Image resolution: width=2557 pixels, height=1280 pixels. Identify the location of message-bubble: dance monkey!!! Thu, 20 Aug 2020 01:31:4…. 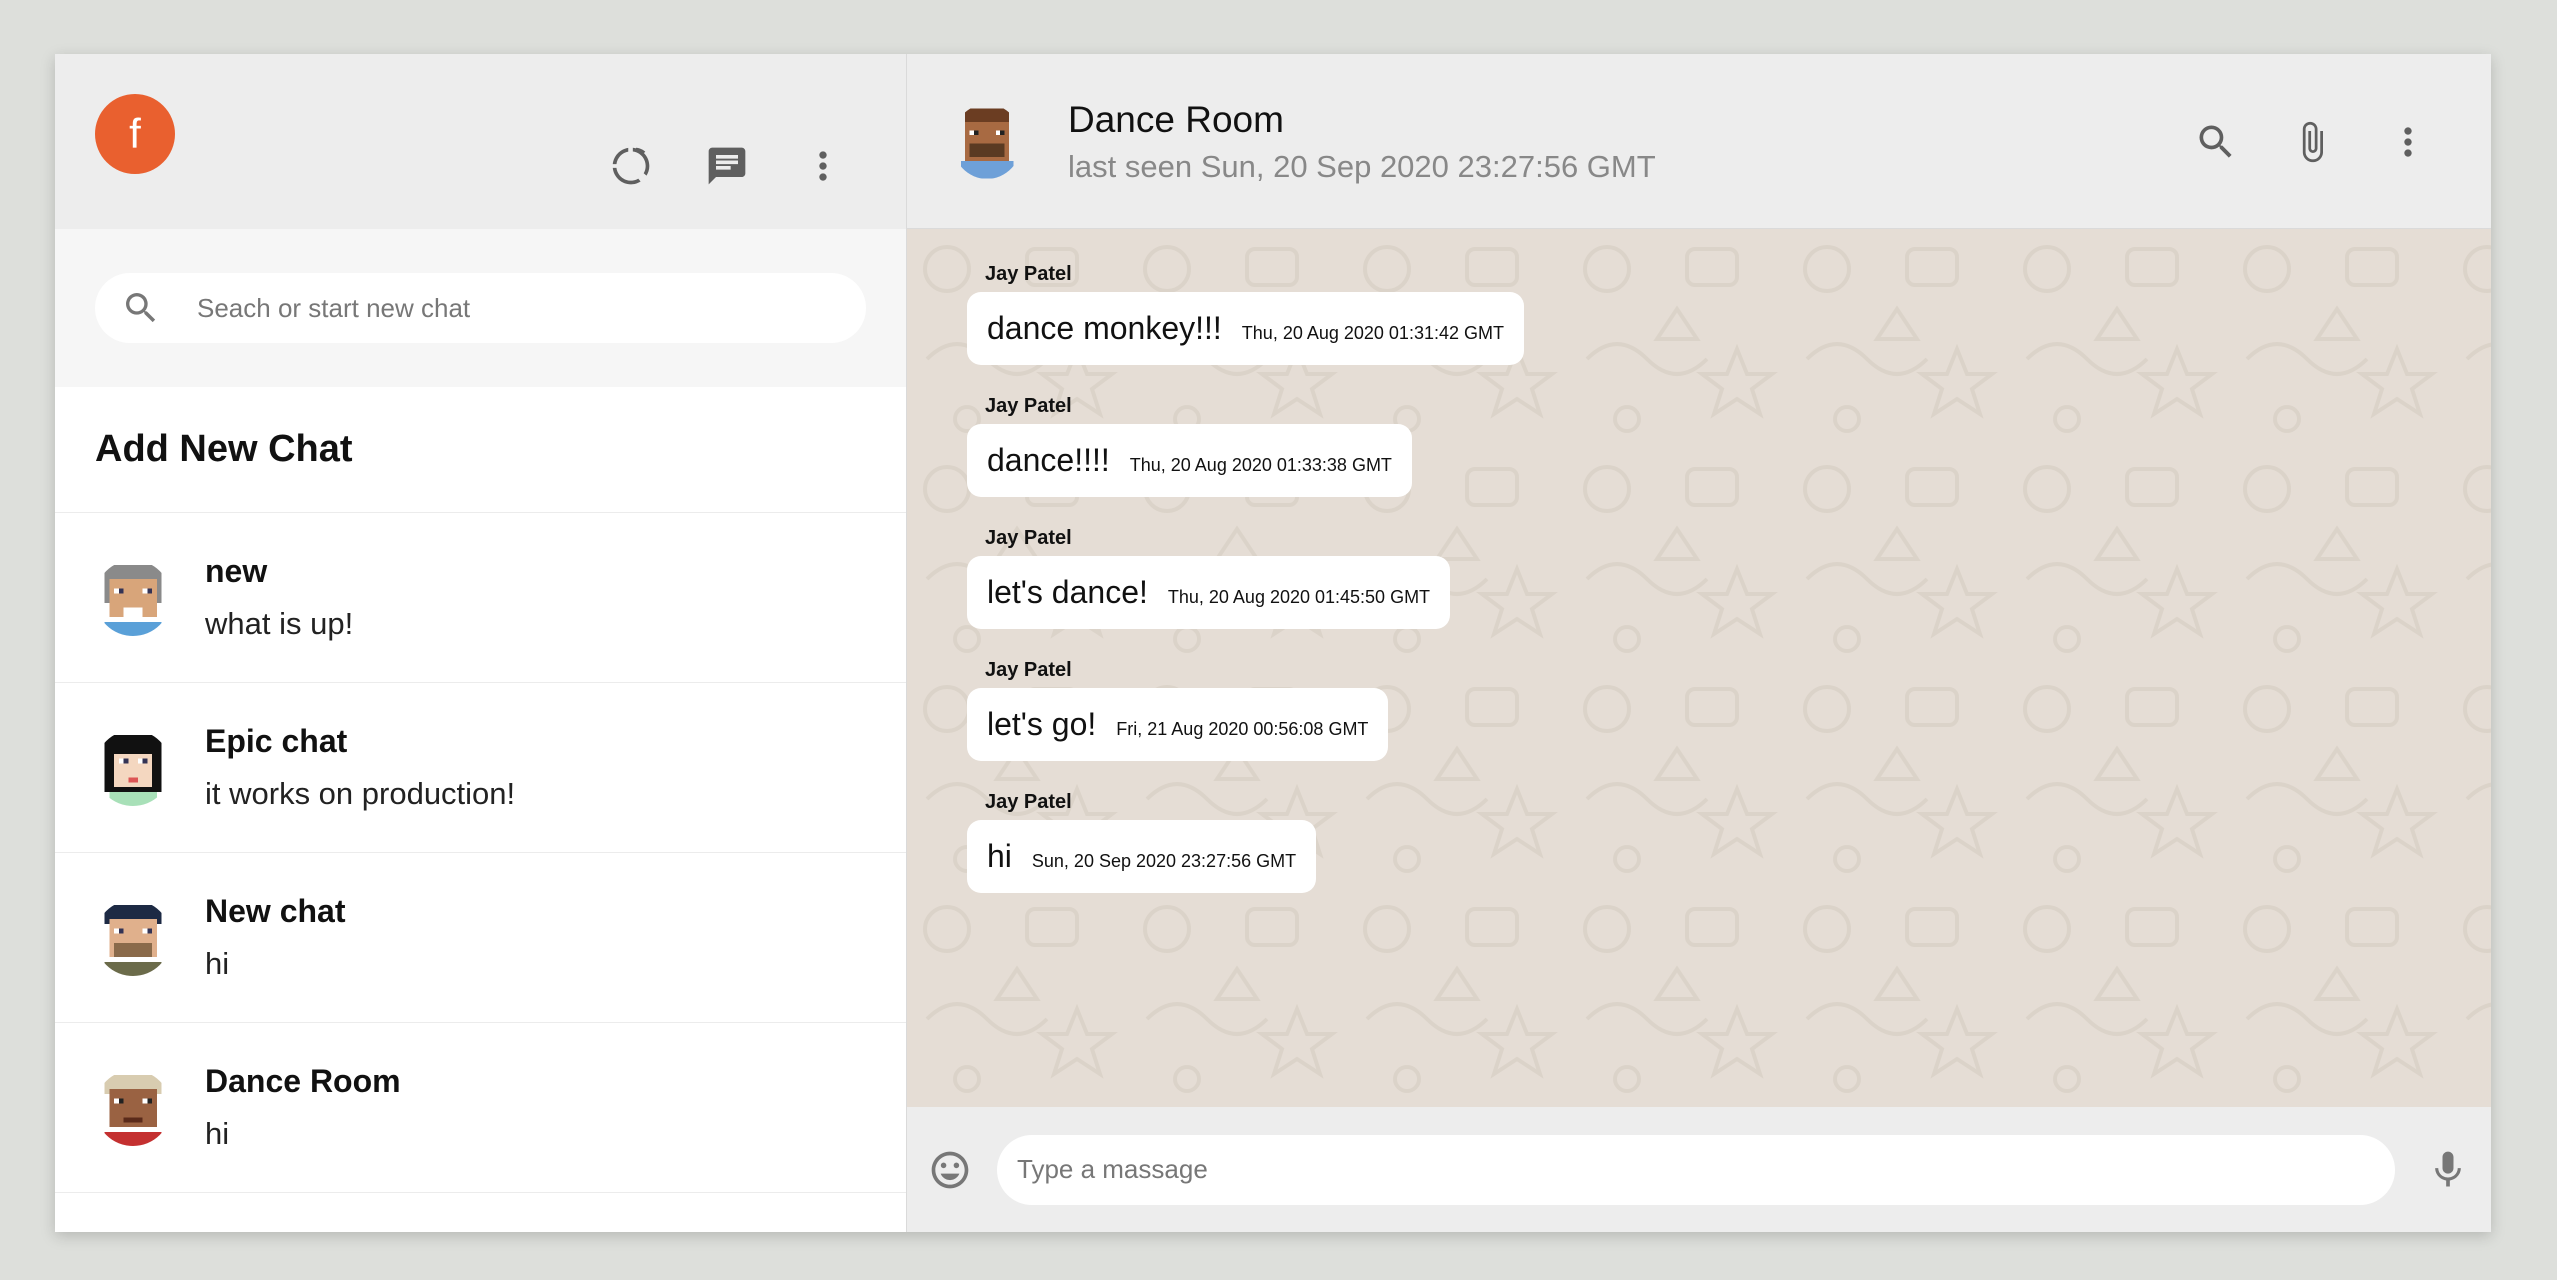
(1245, 328).